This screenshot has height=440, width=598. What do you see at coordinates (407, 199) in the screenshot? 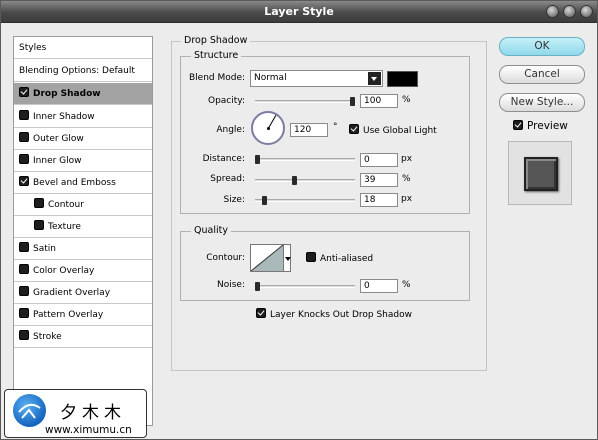
I see `size-unit: px` at bounding box center [407, 199].